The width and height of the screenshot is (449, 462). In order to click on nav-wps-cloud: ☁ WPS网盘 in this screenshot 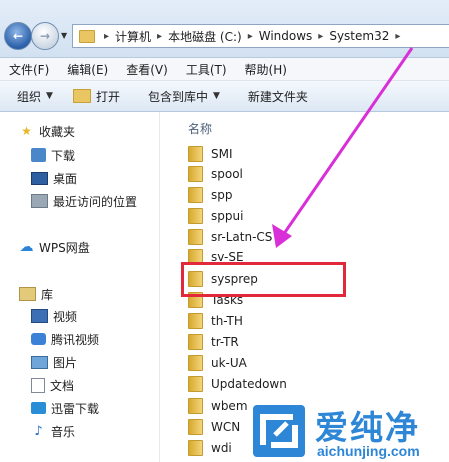, I will do `click(98, 247)`.